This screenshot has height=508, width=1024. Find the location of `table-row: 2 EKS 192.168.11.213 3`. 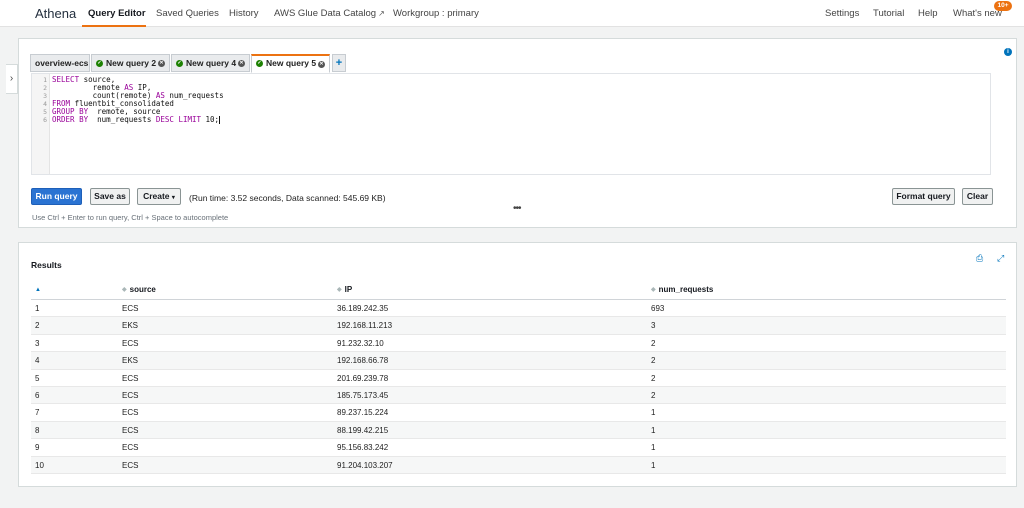

table-row: 2 EKS 192.168.11.213 3 is located at coordinates (518, 326).